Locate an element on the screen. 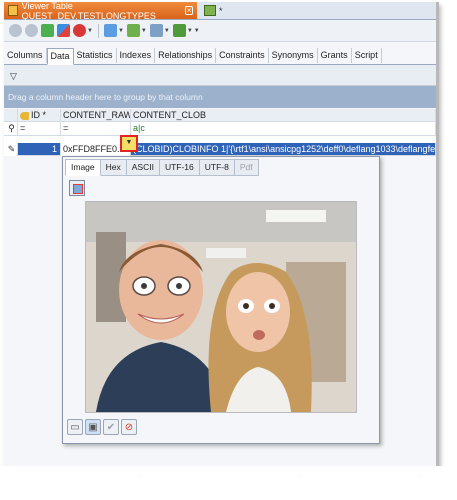 The image size is (457, 500). tab-grants: Grants is located at coordinates (335, 55).